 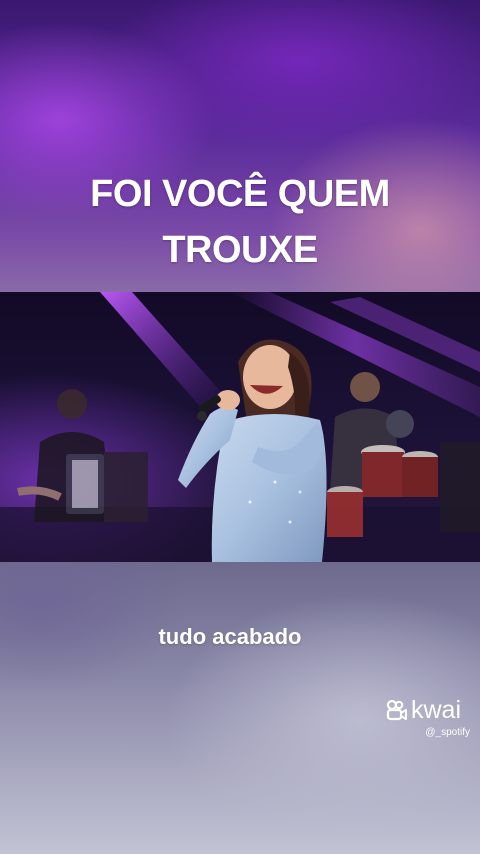 I want to click on kwai-watermark: kwai @_spotify, so click(x=428, y=718).